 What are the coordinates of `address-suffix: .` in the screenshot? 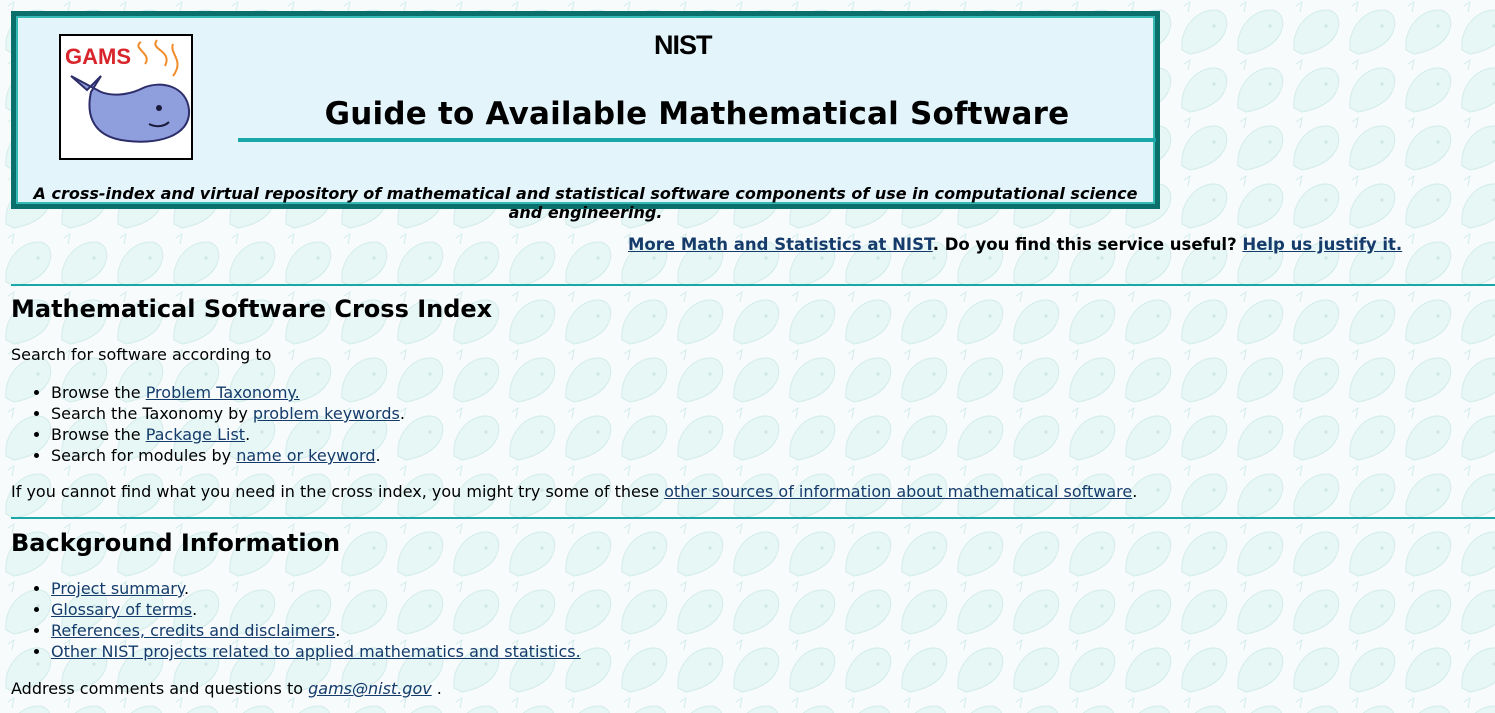 It's located at (436, 688).